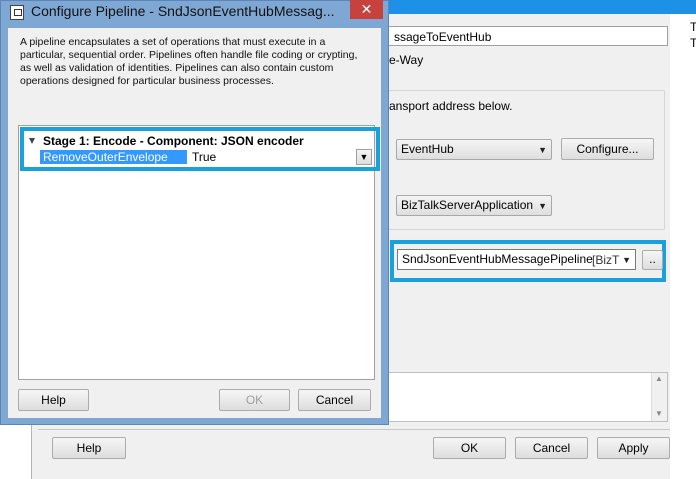 The width and height of the screenshot is (696, 479). Describe the element at coordinates (427, 149) in the screenshot. I see `transport-type-value: EventHub` at that location.